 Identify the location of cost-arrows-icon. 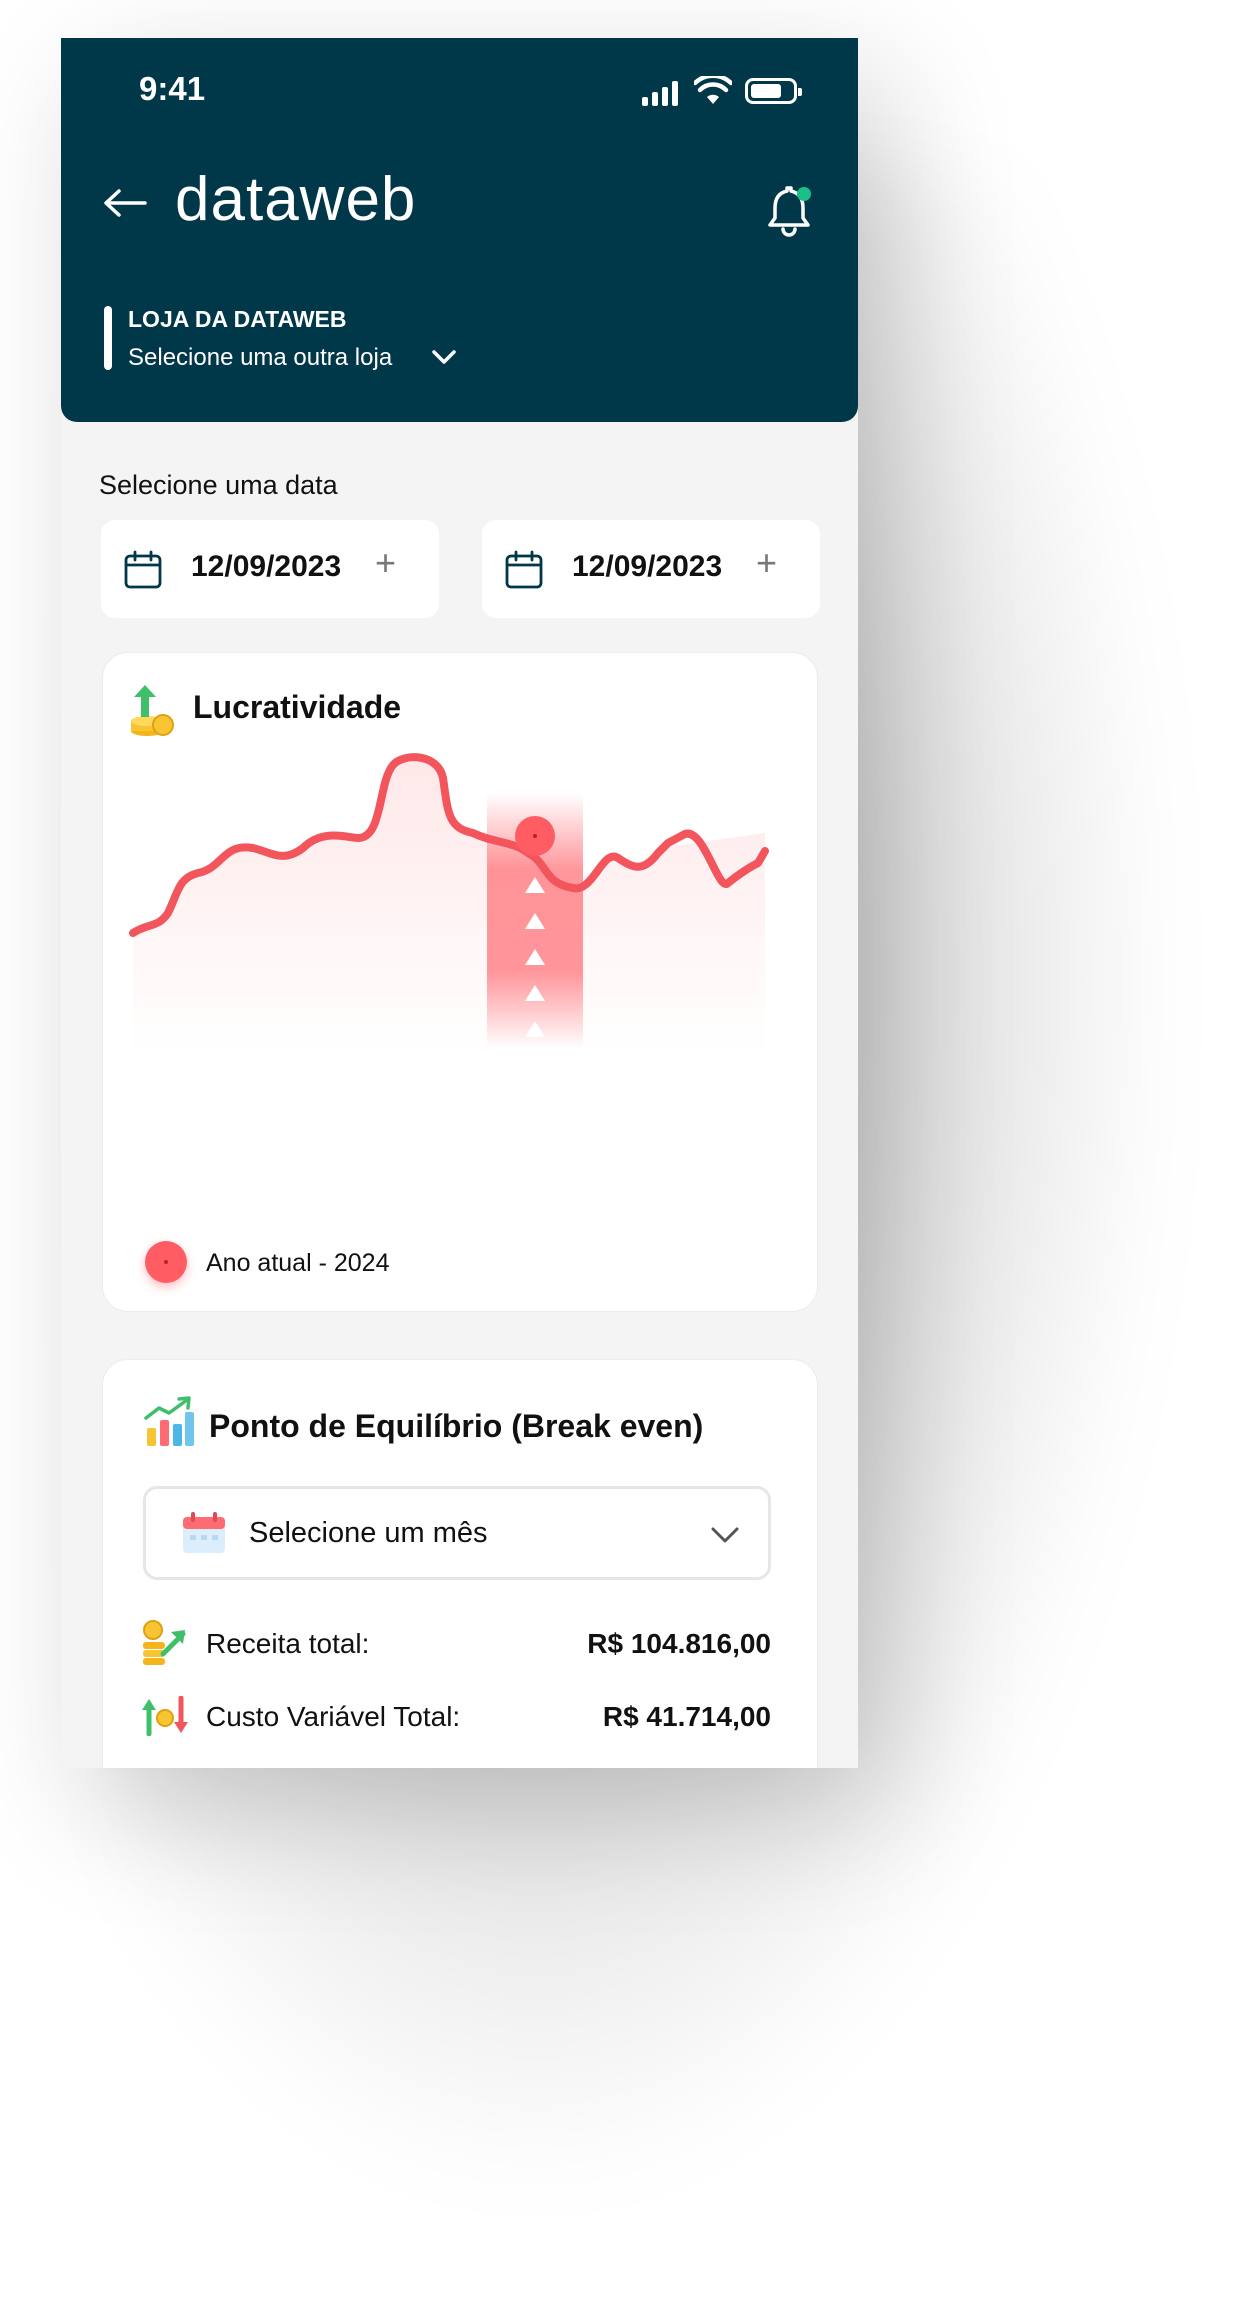
(165, 1716).